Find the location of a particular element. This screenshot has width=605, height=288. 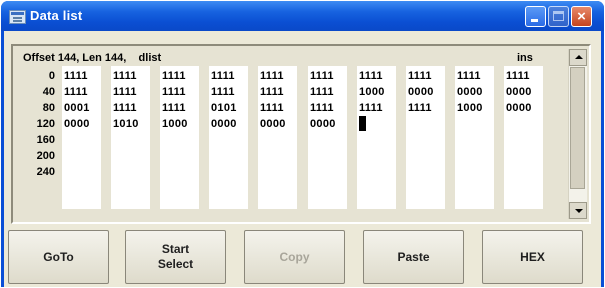

row-offset-label: 200 is located at coordinates (45, 156).